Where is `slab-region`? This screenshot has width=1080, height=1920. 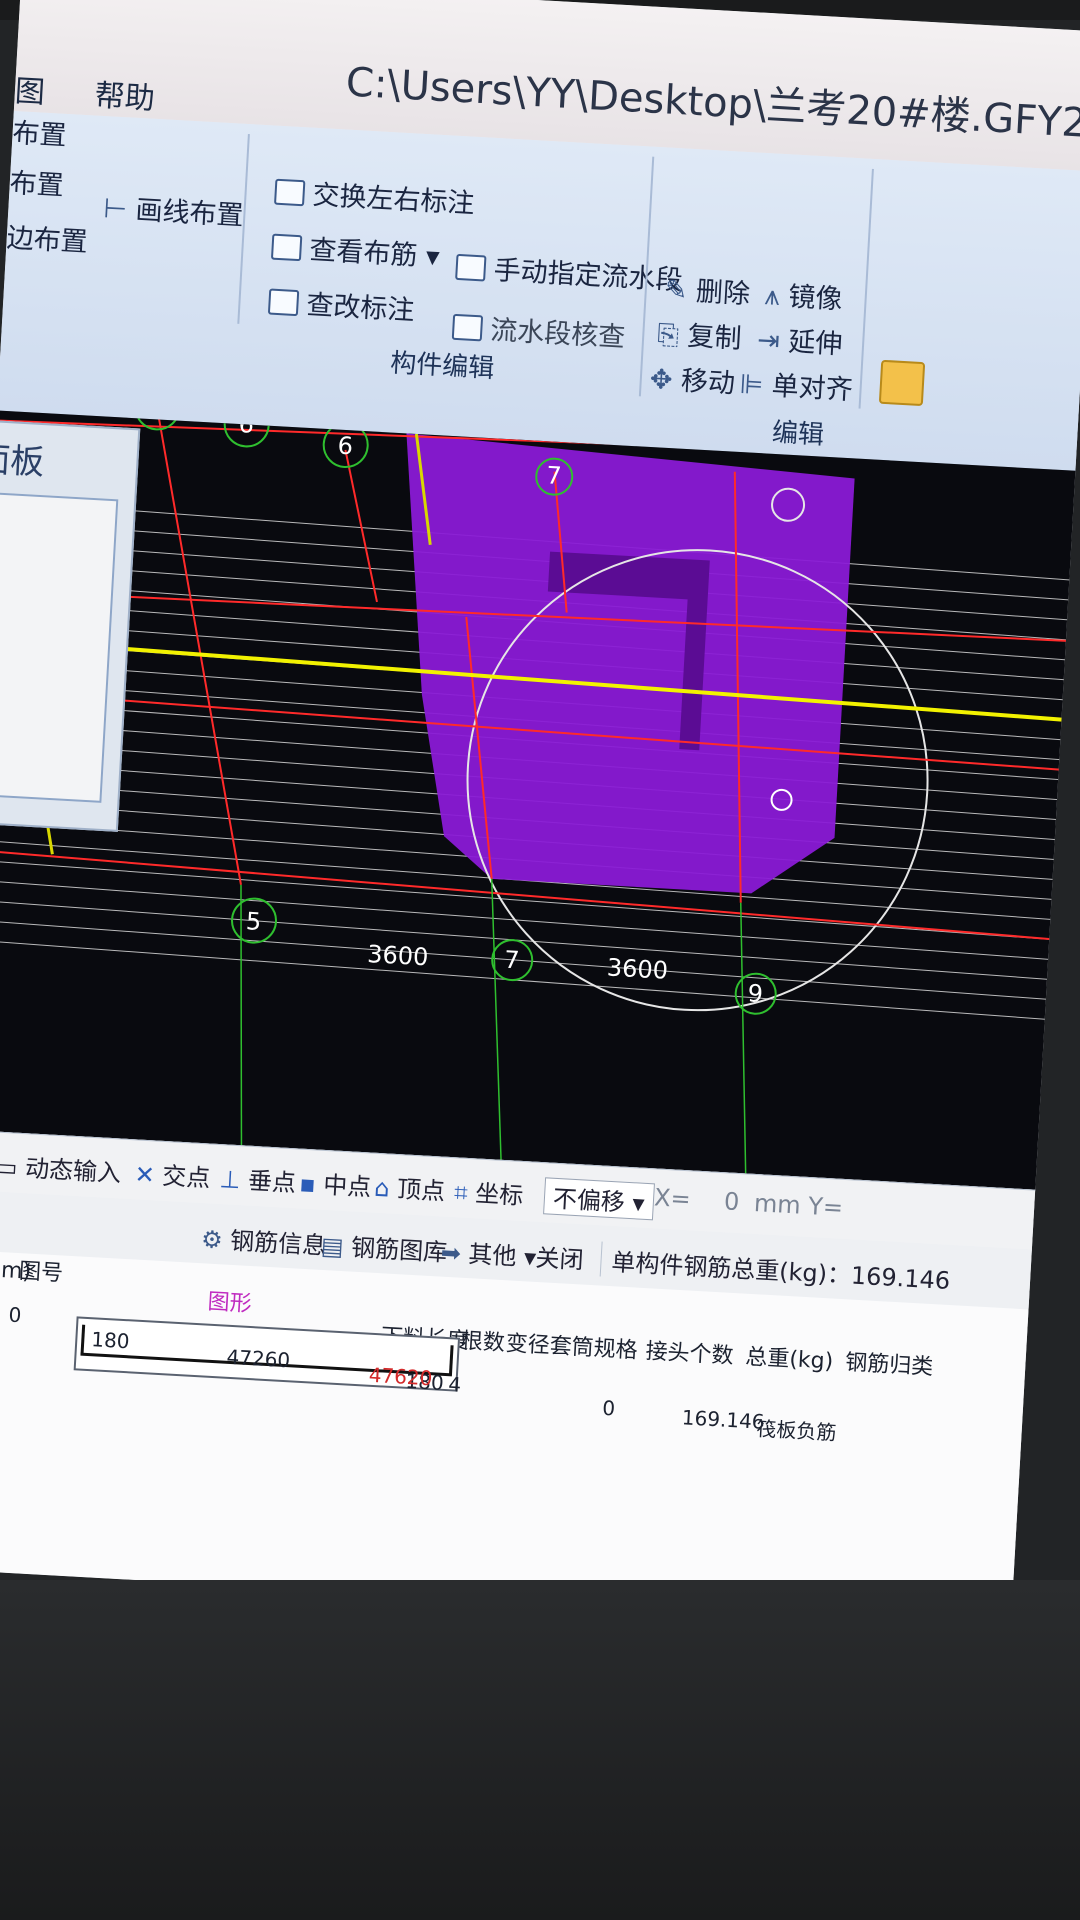 slab-region is located at coordinates (630, 663).